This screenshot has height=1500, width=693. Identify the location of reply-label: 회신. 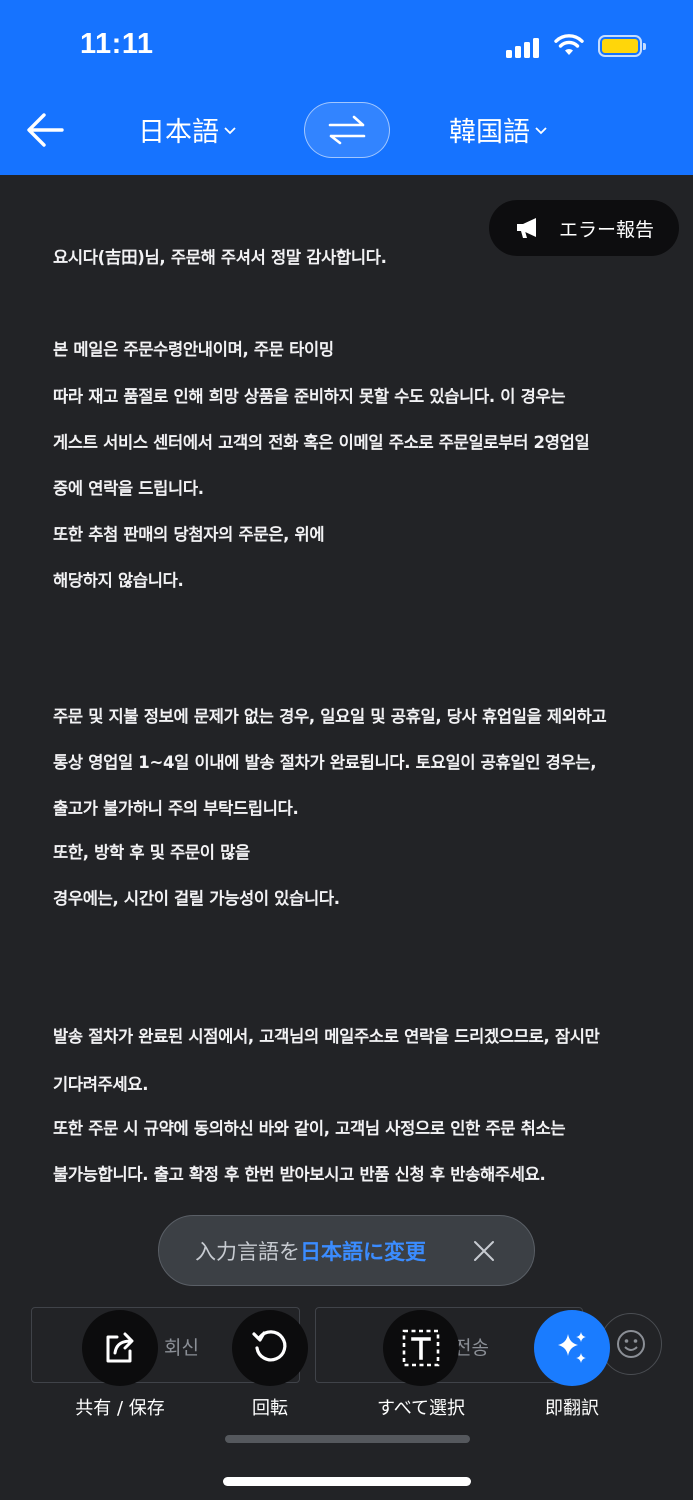
(181, 1348).